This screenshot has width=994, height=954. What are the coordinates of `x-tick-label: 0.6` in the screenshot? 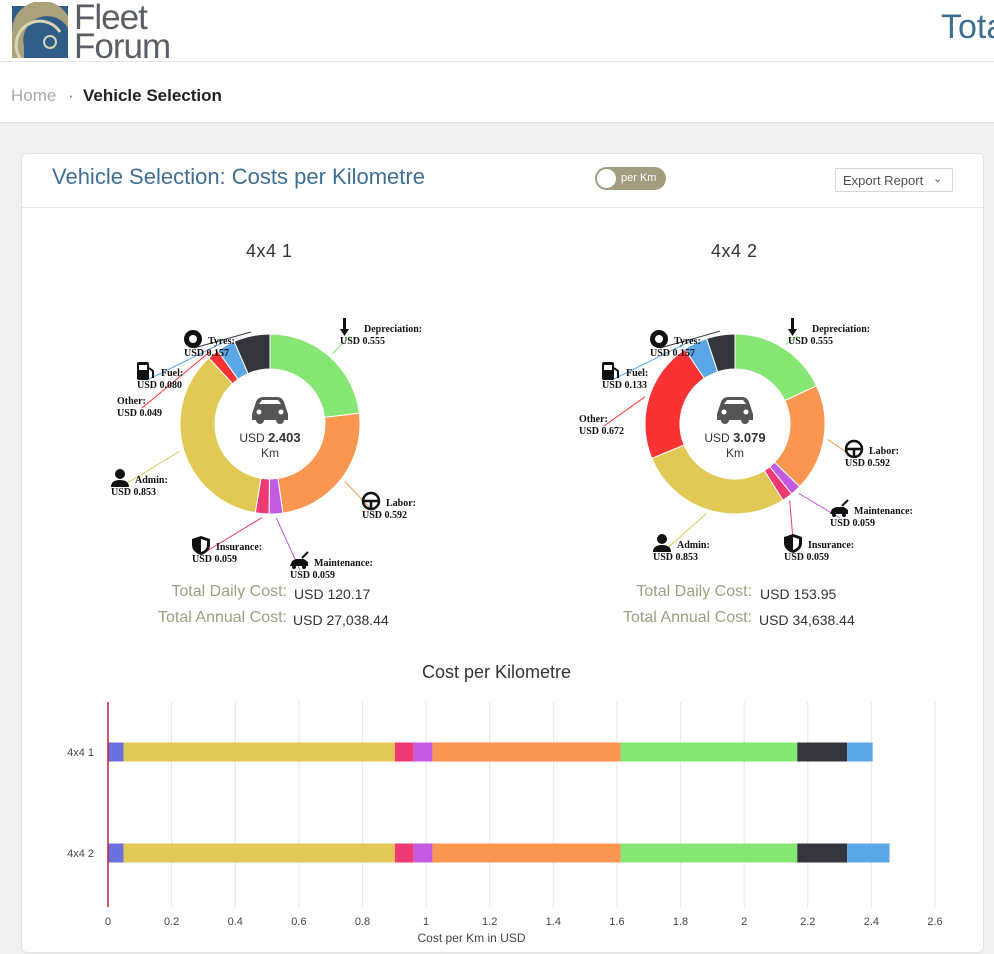 It's located at (298, 922).